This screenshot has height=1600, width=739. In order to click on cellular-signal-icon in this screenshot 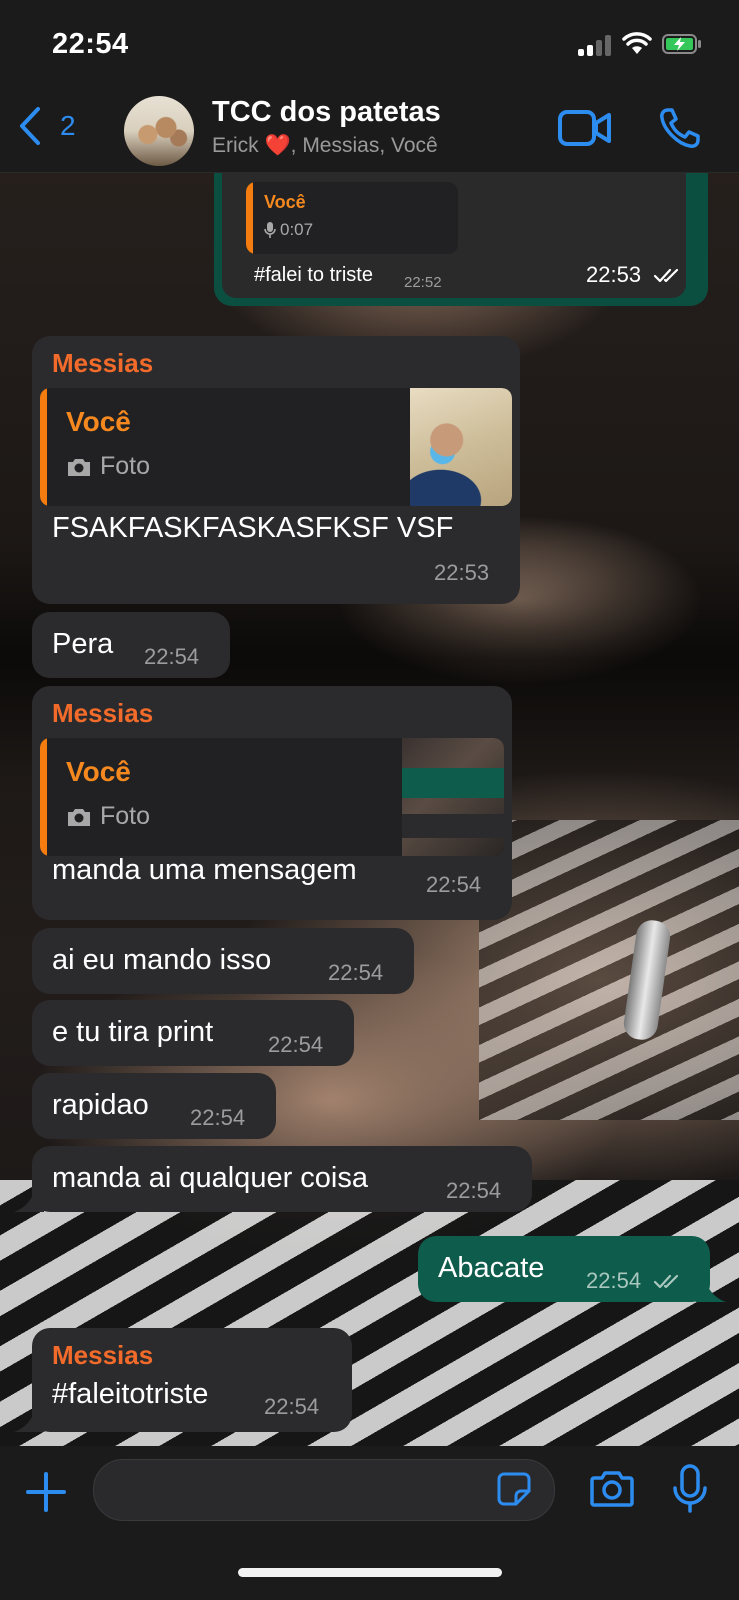, I will do `click(596, 45)`.